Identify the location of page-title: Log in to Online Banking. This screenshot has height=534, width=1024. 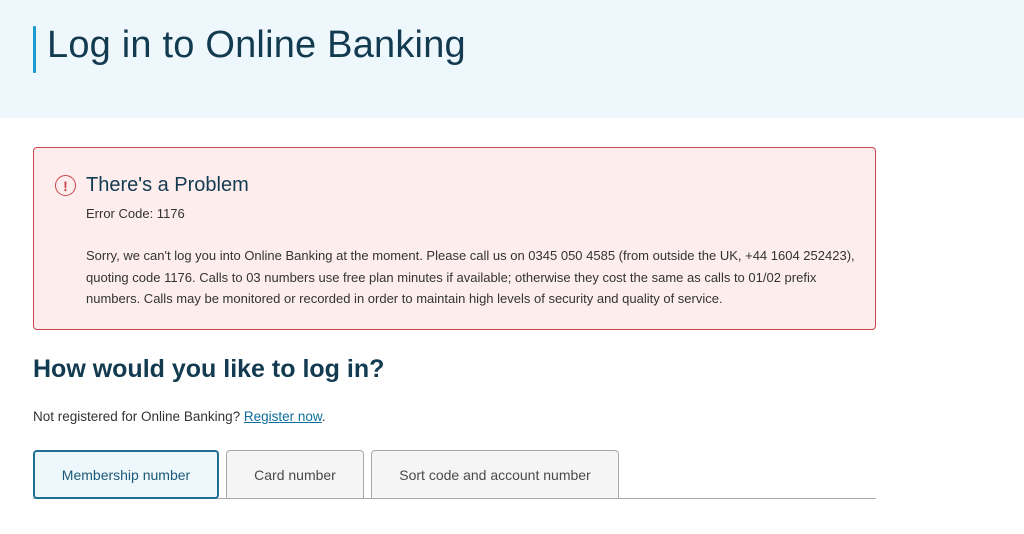
(256, 45).